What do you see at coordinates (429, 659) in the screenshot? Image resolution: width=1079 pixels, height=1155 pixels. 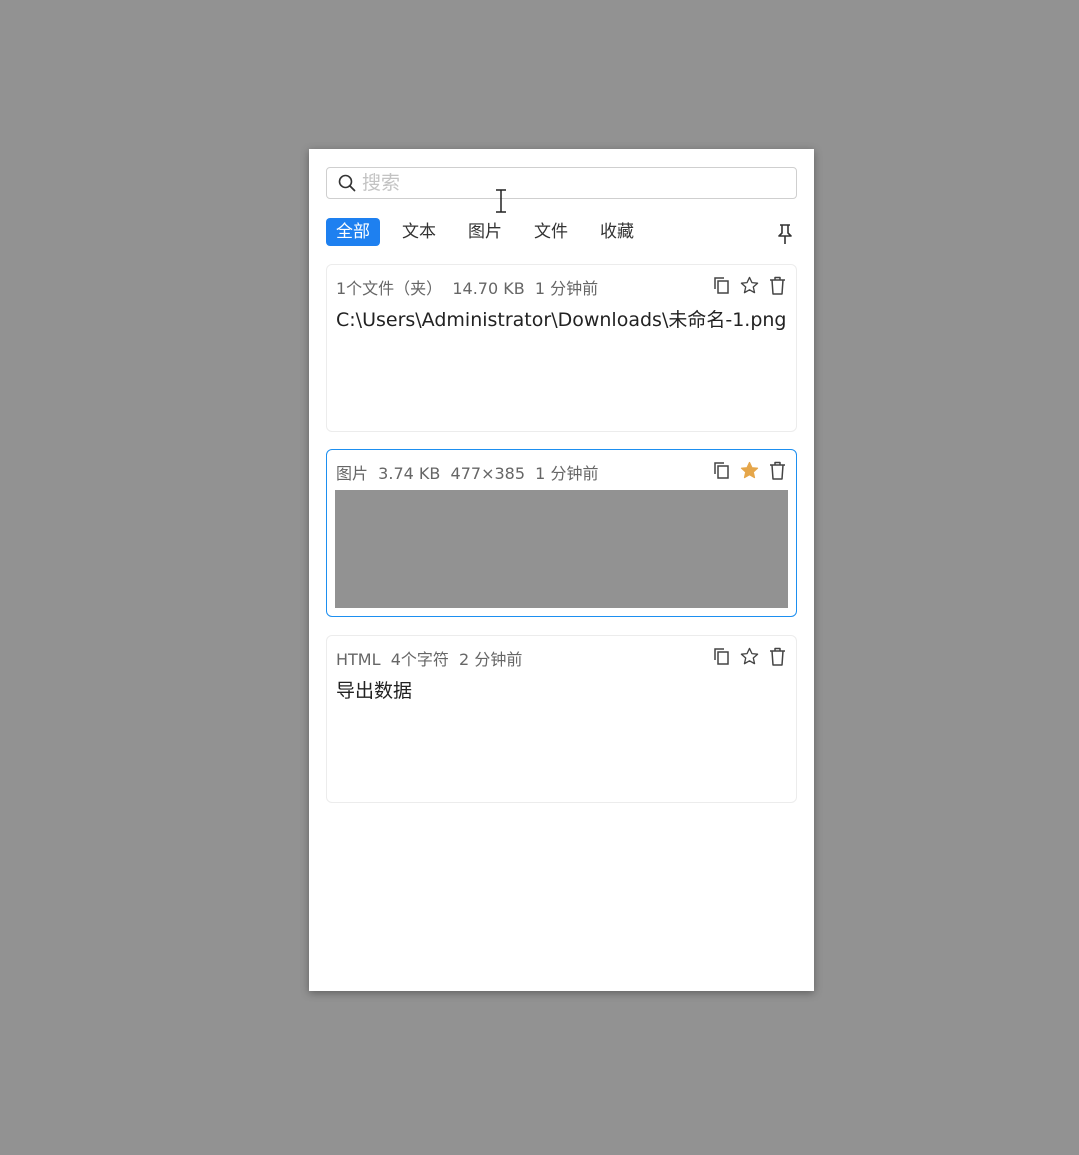 I see `item-meta: HTML 4个字符 2 分钟前` at bounding box center [429, 659].